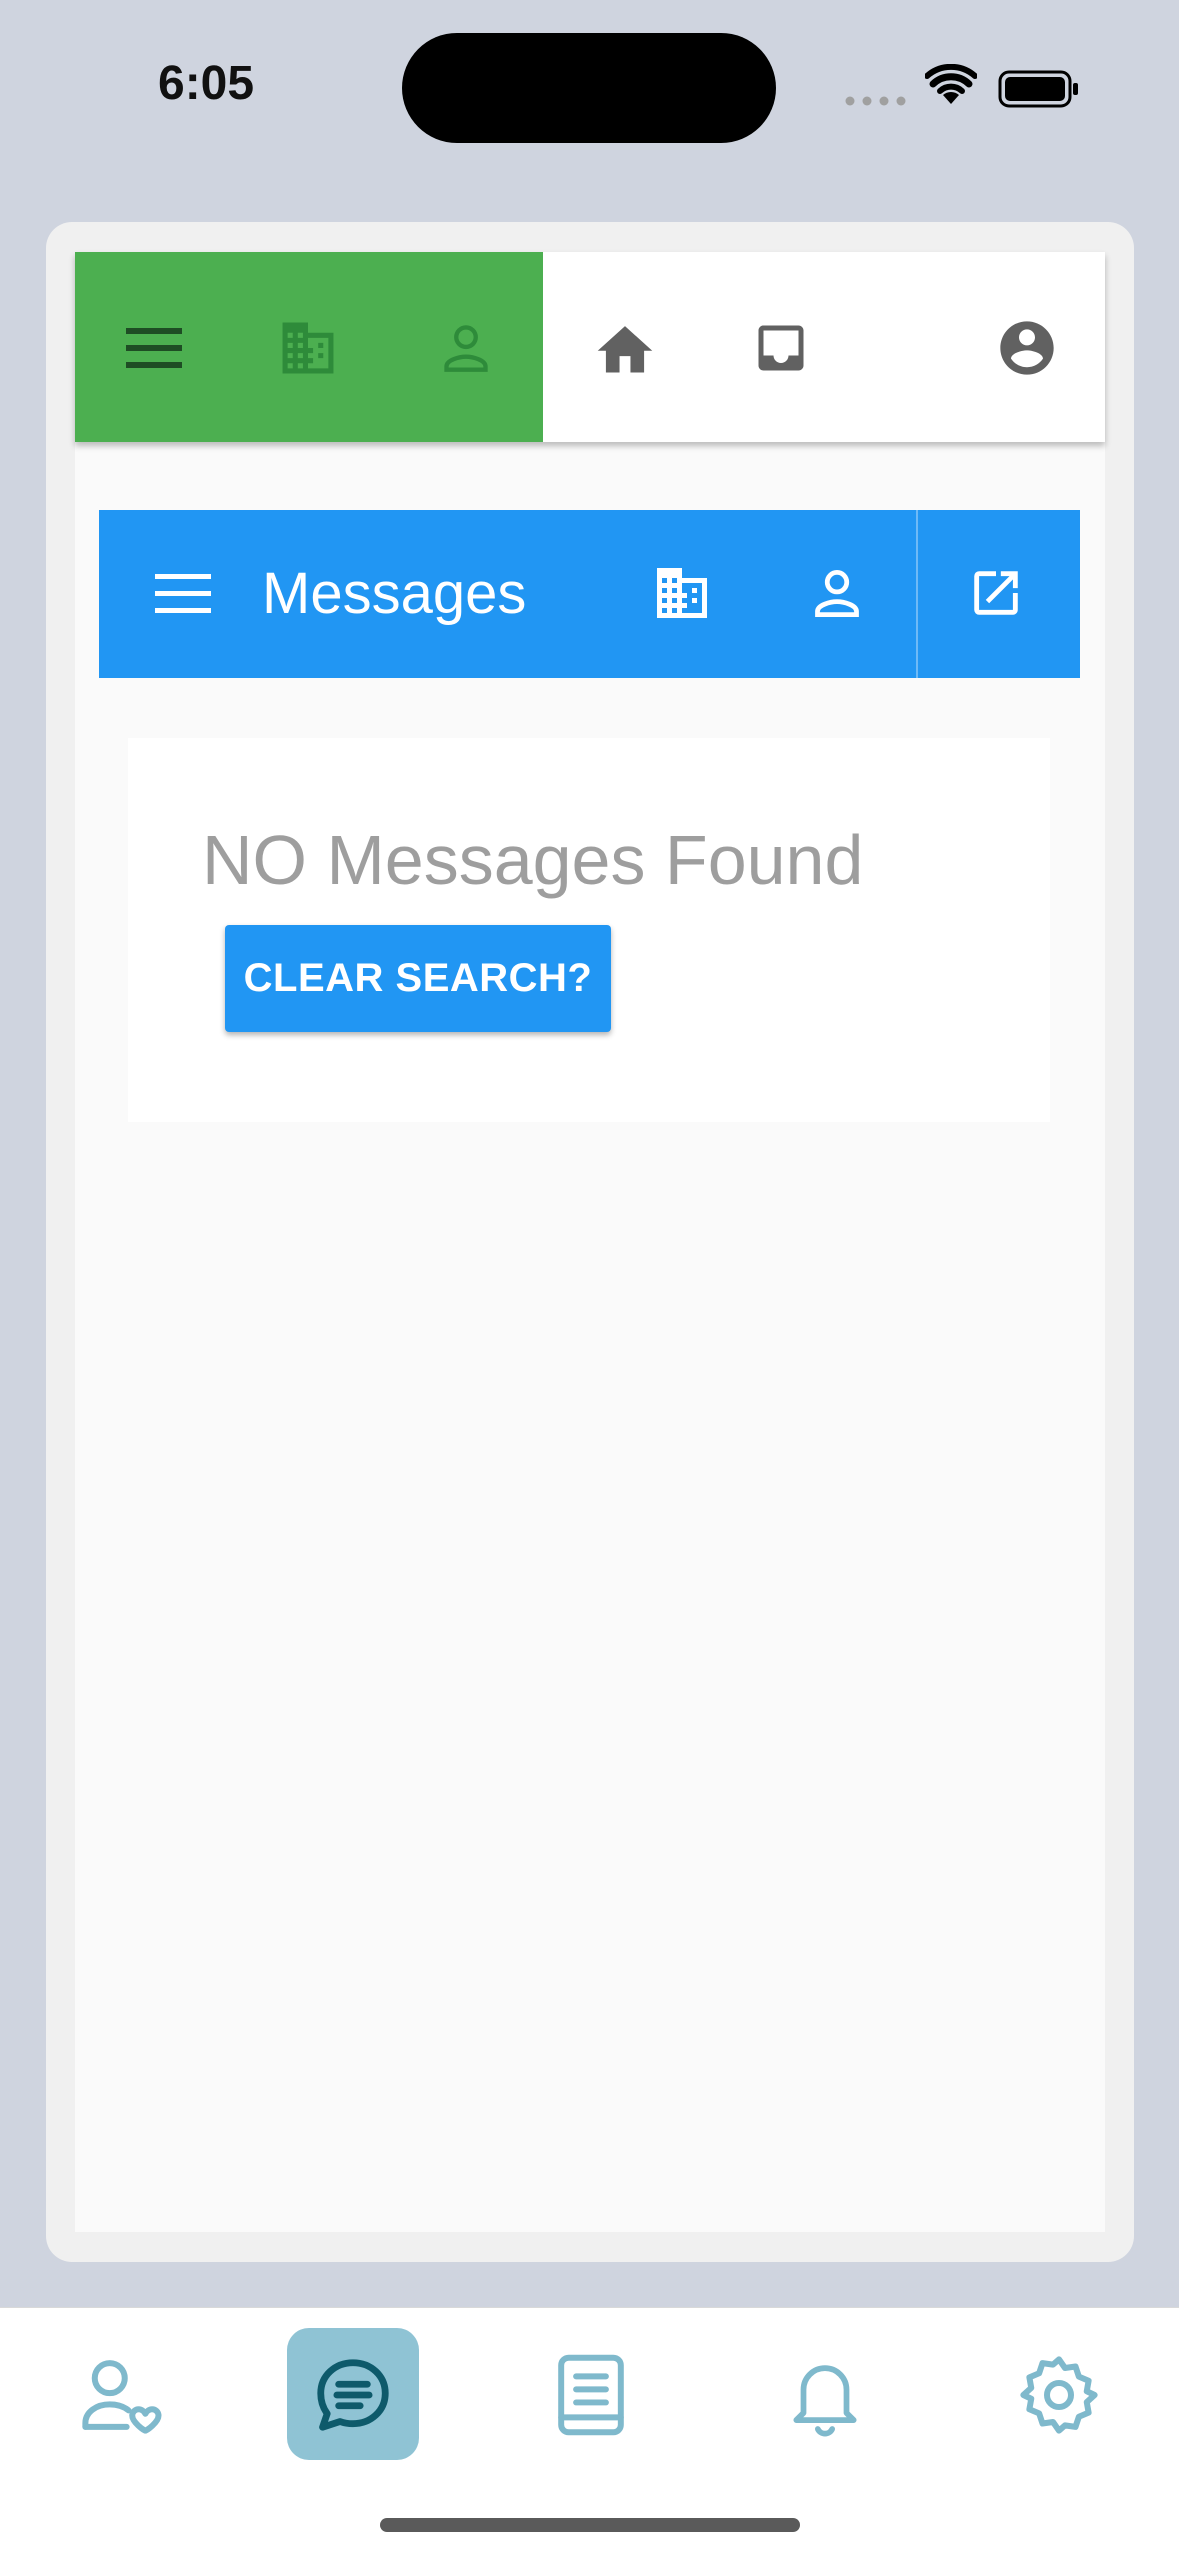  Describe the element at coordinates (781, 348) in the screenshot. I see `inbox-icon` at that location.